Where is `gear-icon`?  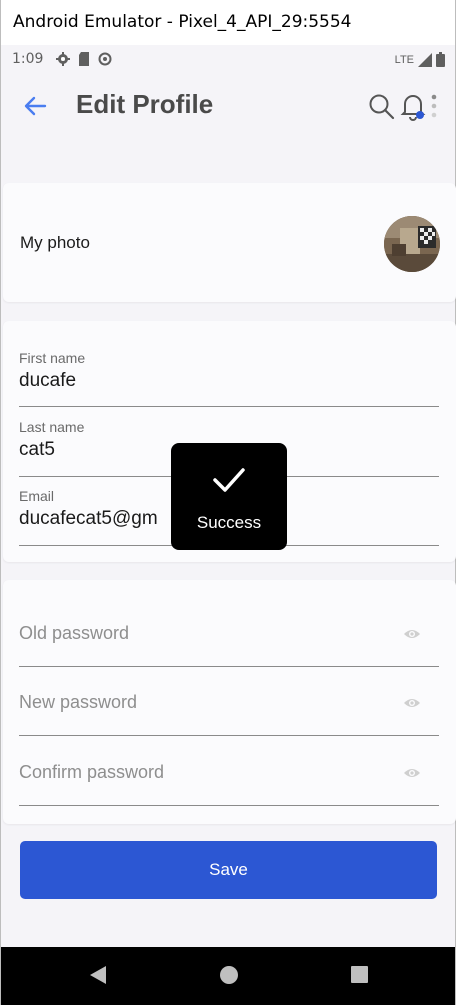 gear-icon is located at coordinates (63, 59).